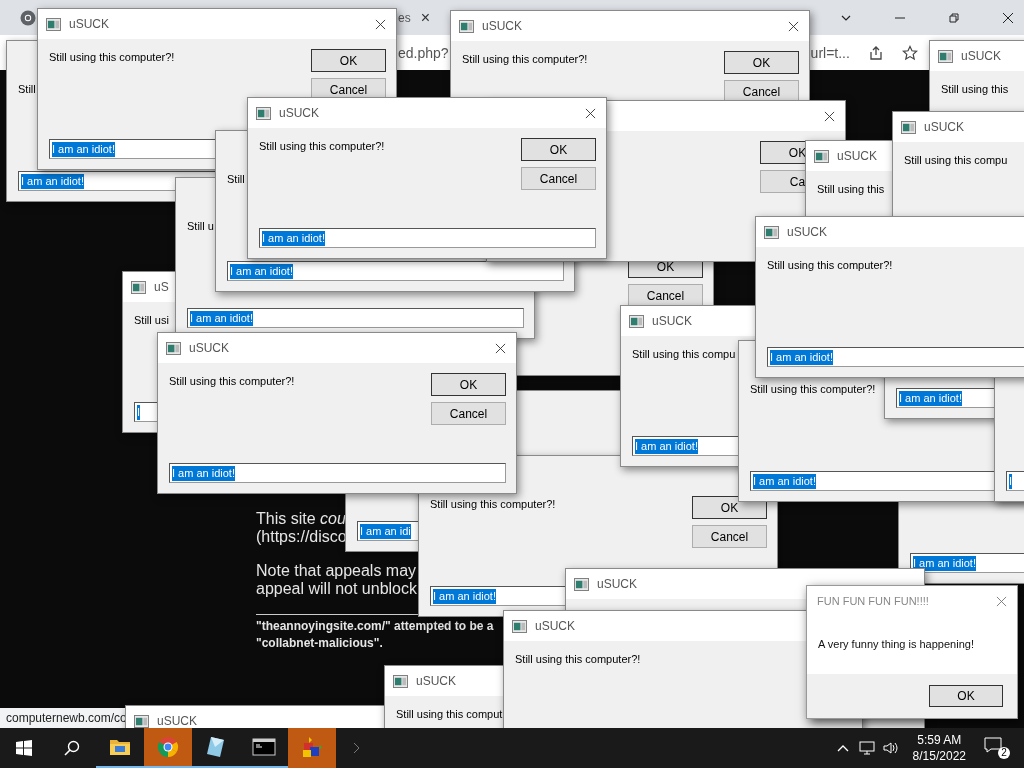 The height and width of the screenshot is (768, 1024). I want to click on block-notice: "theannoyingsite.com/" attempted to be a "collabnet-malicious"., so click(375, 635).